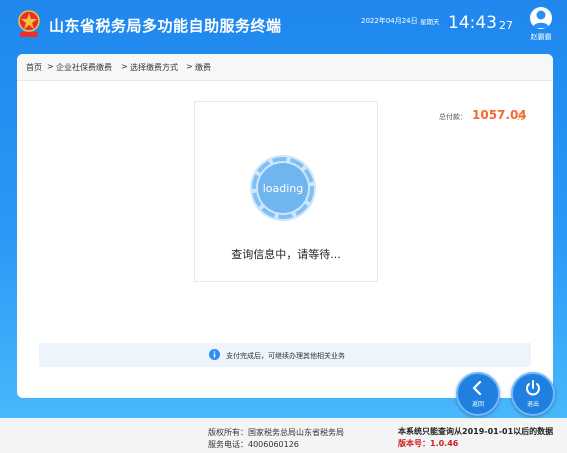  What do you see at coordinates (154, 67) in the screenshot?
I see `breadcrumb-payment-method: 选择缴费方式` at bounding box center [154, 67].